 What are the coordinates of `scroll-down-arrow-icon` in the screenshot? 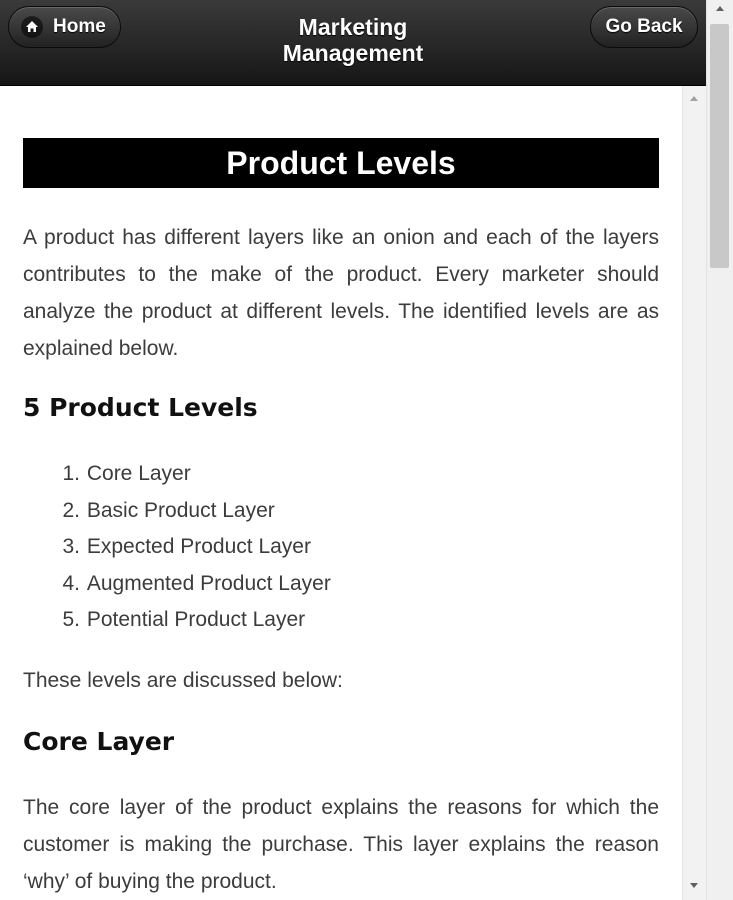 It's located at (694, 885).